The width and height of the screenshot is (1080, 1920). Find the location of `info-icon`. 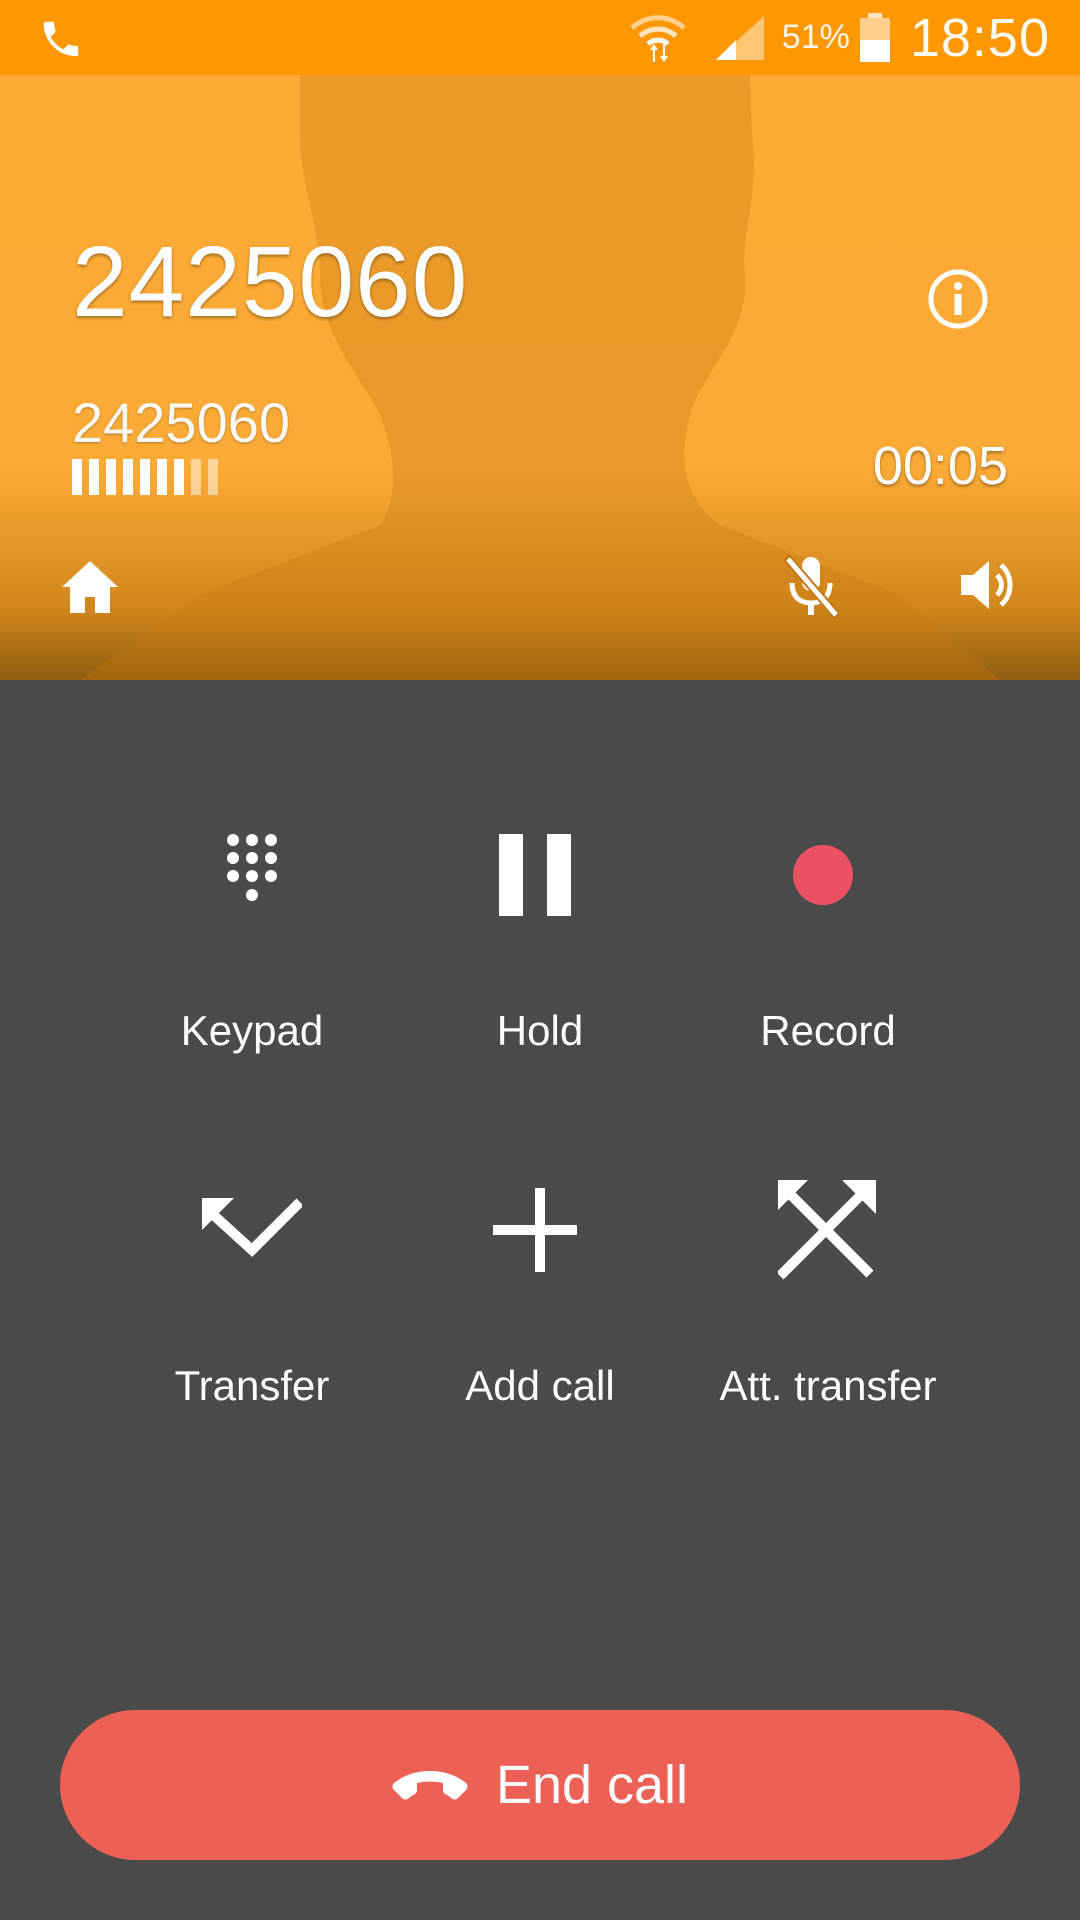

info-icon is located at coordinates (958, 299).